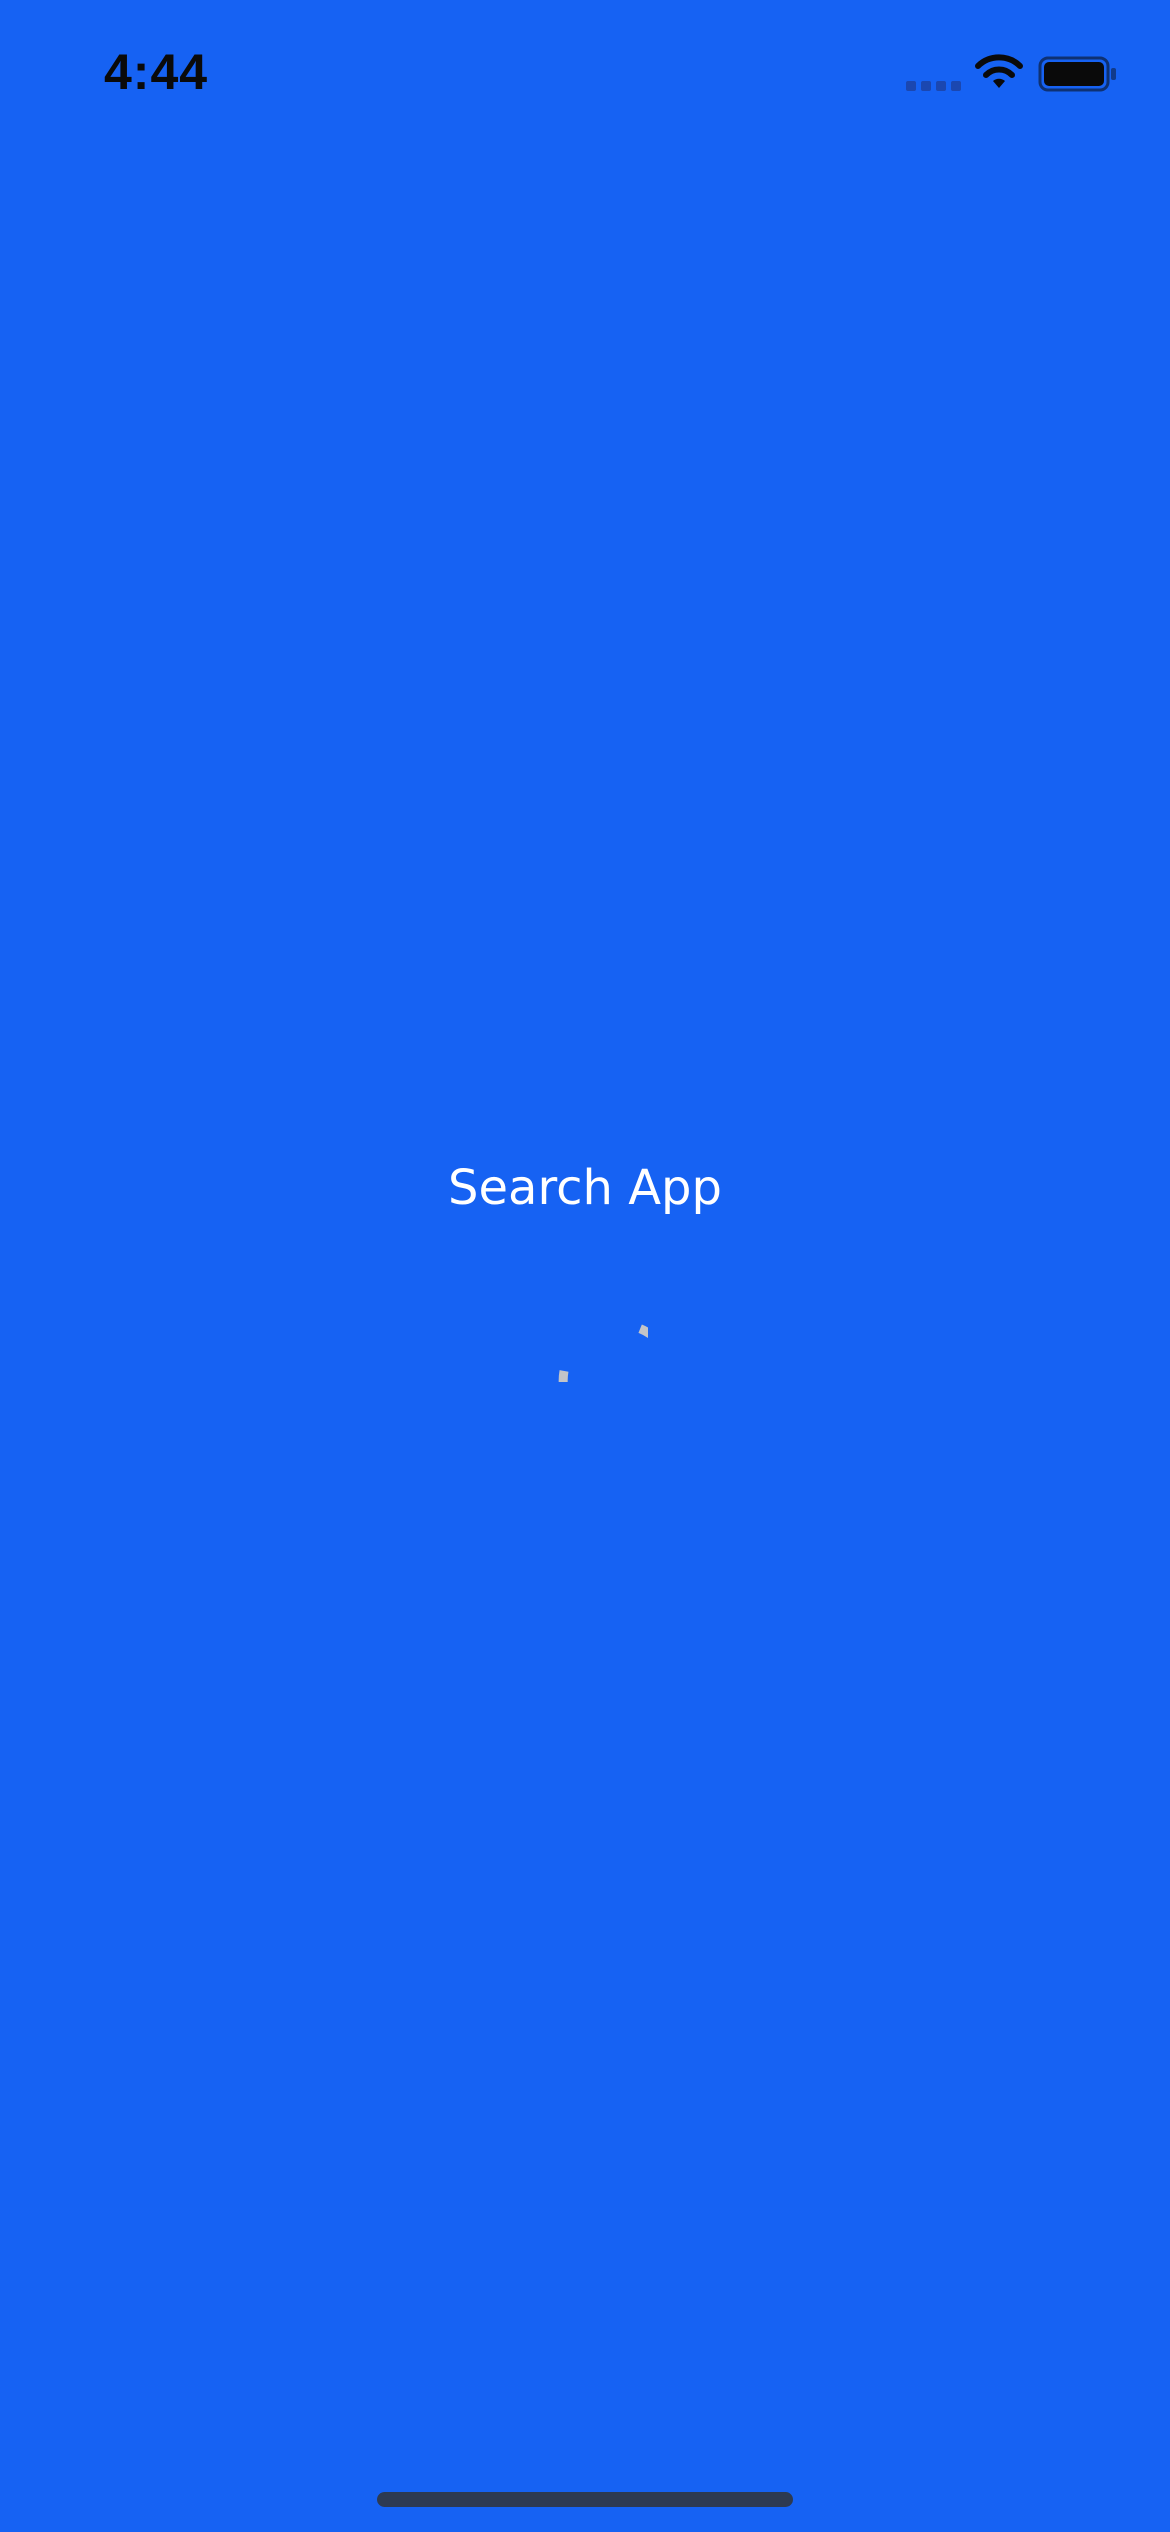  I want to click on home-indicator, so click(585, 2499).